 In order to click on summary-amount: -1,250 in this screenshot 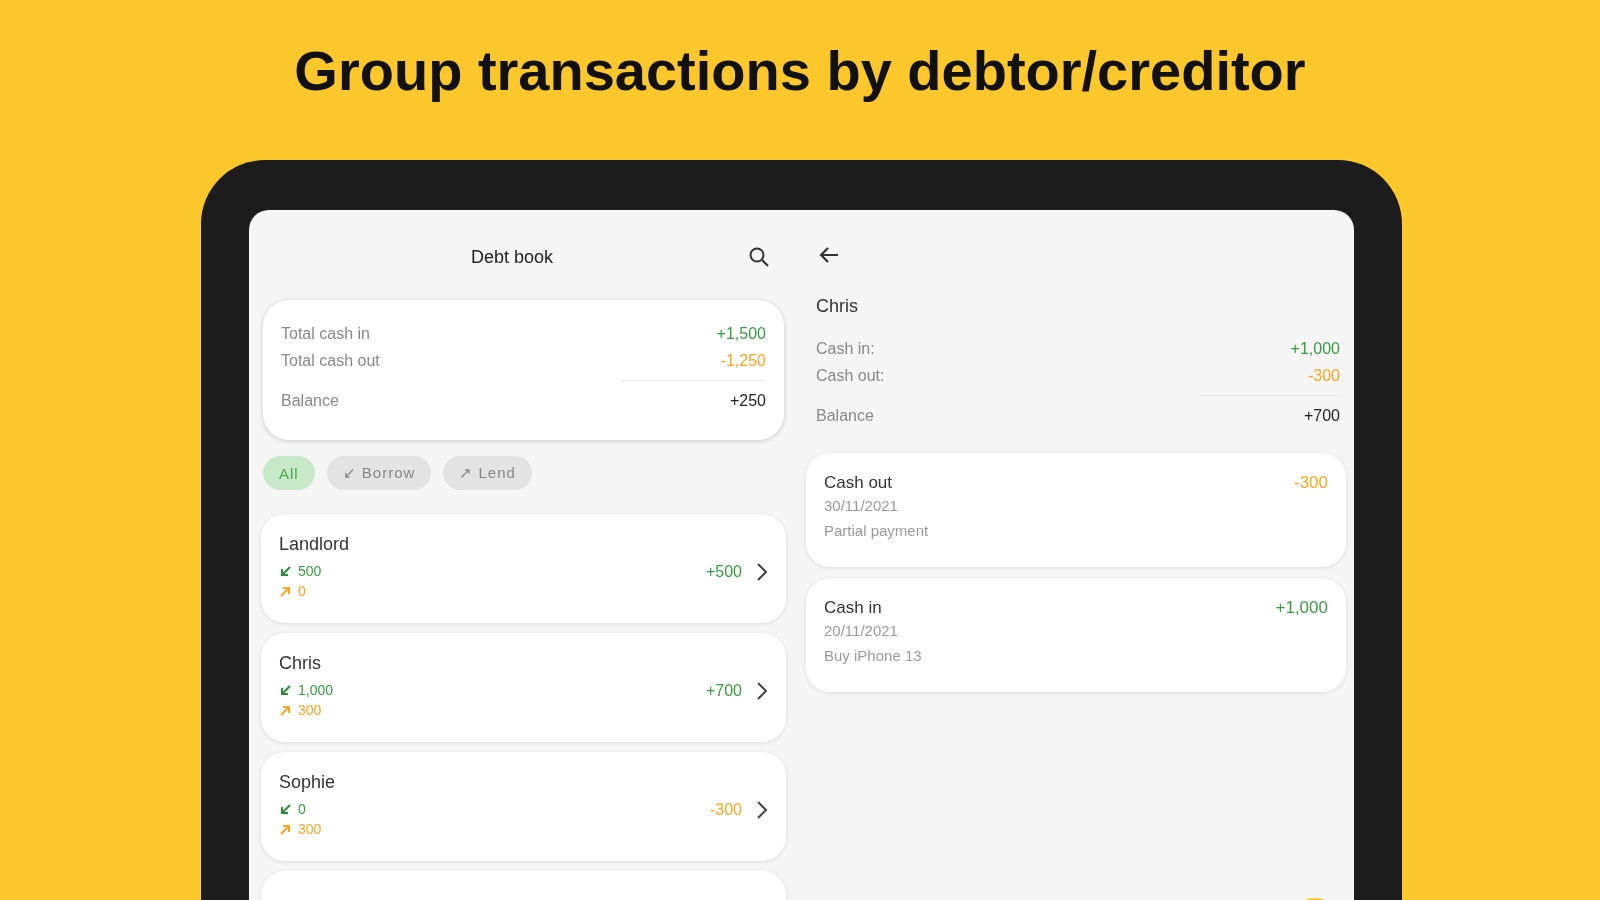, I will do `click(743, 361)`.